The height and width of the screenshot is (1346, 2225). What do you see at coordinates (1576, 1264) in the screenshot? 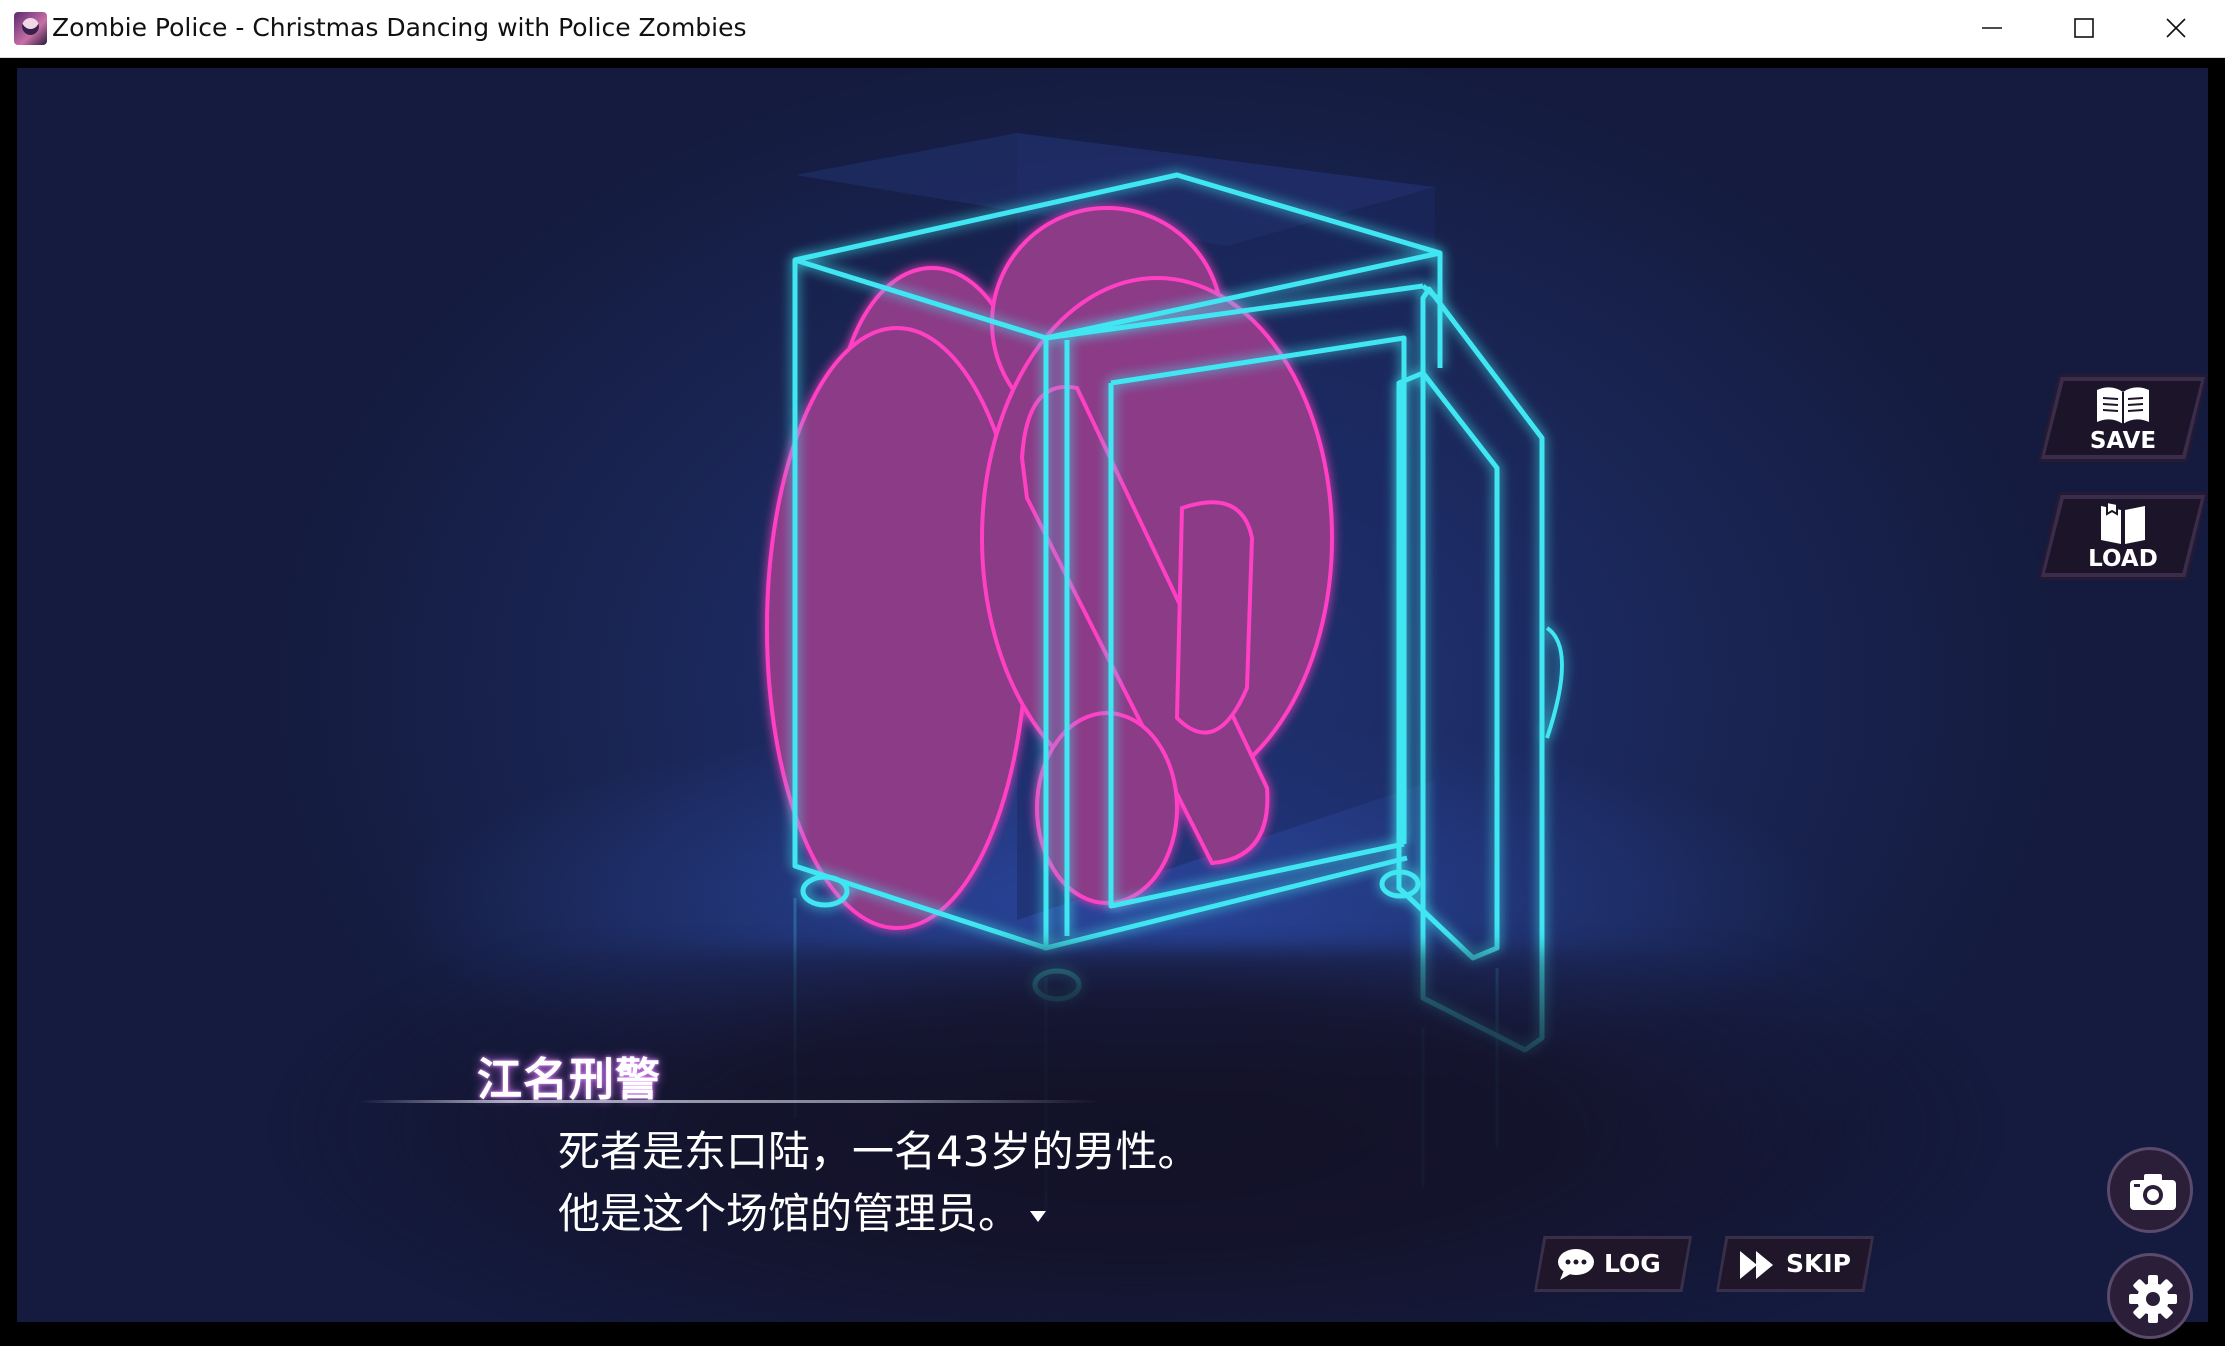
I see `chat-bubble-icon` at bounding box center [1576, 1264].